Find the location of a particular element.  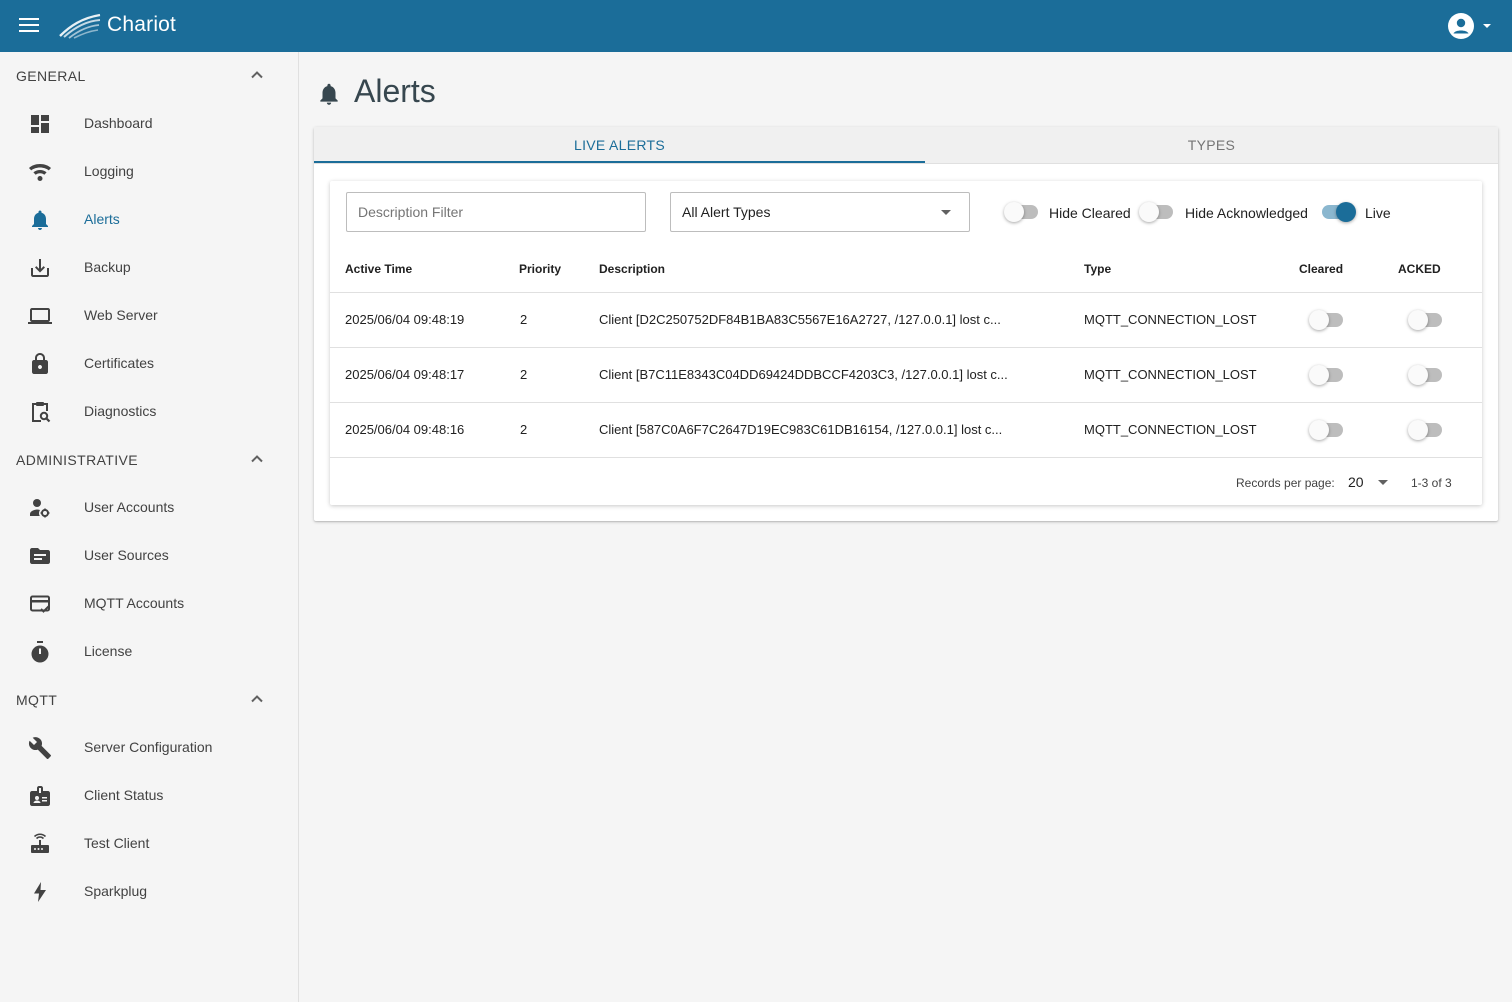

section-title: GENERAL is located at coordinates (51, 76).